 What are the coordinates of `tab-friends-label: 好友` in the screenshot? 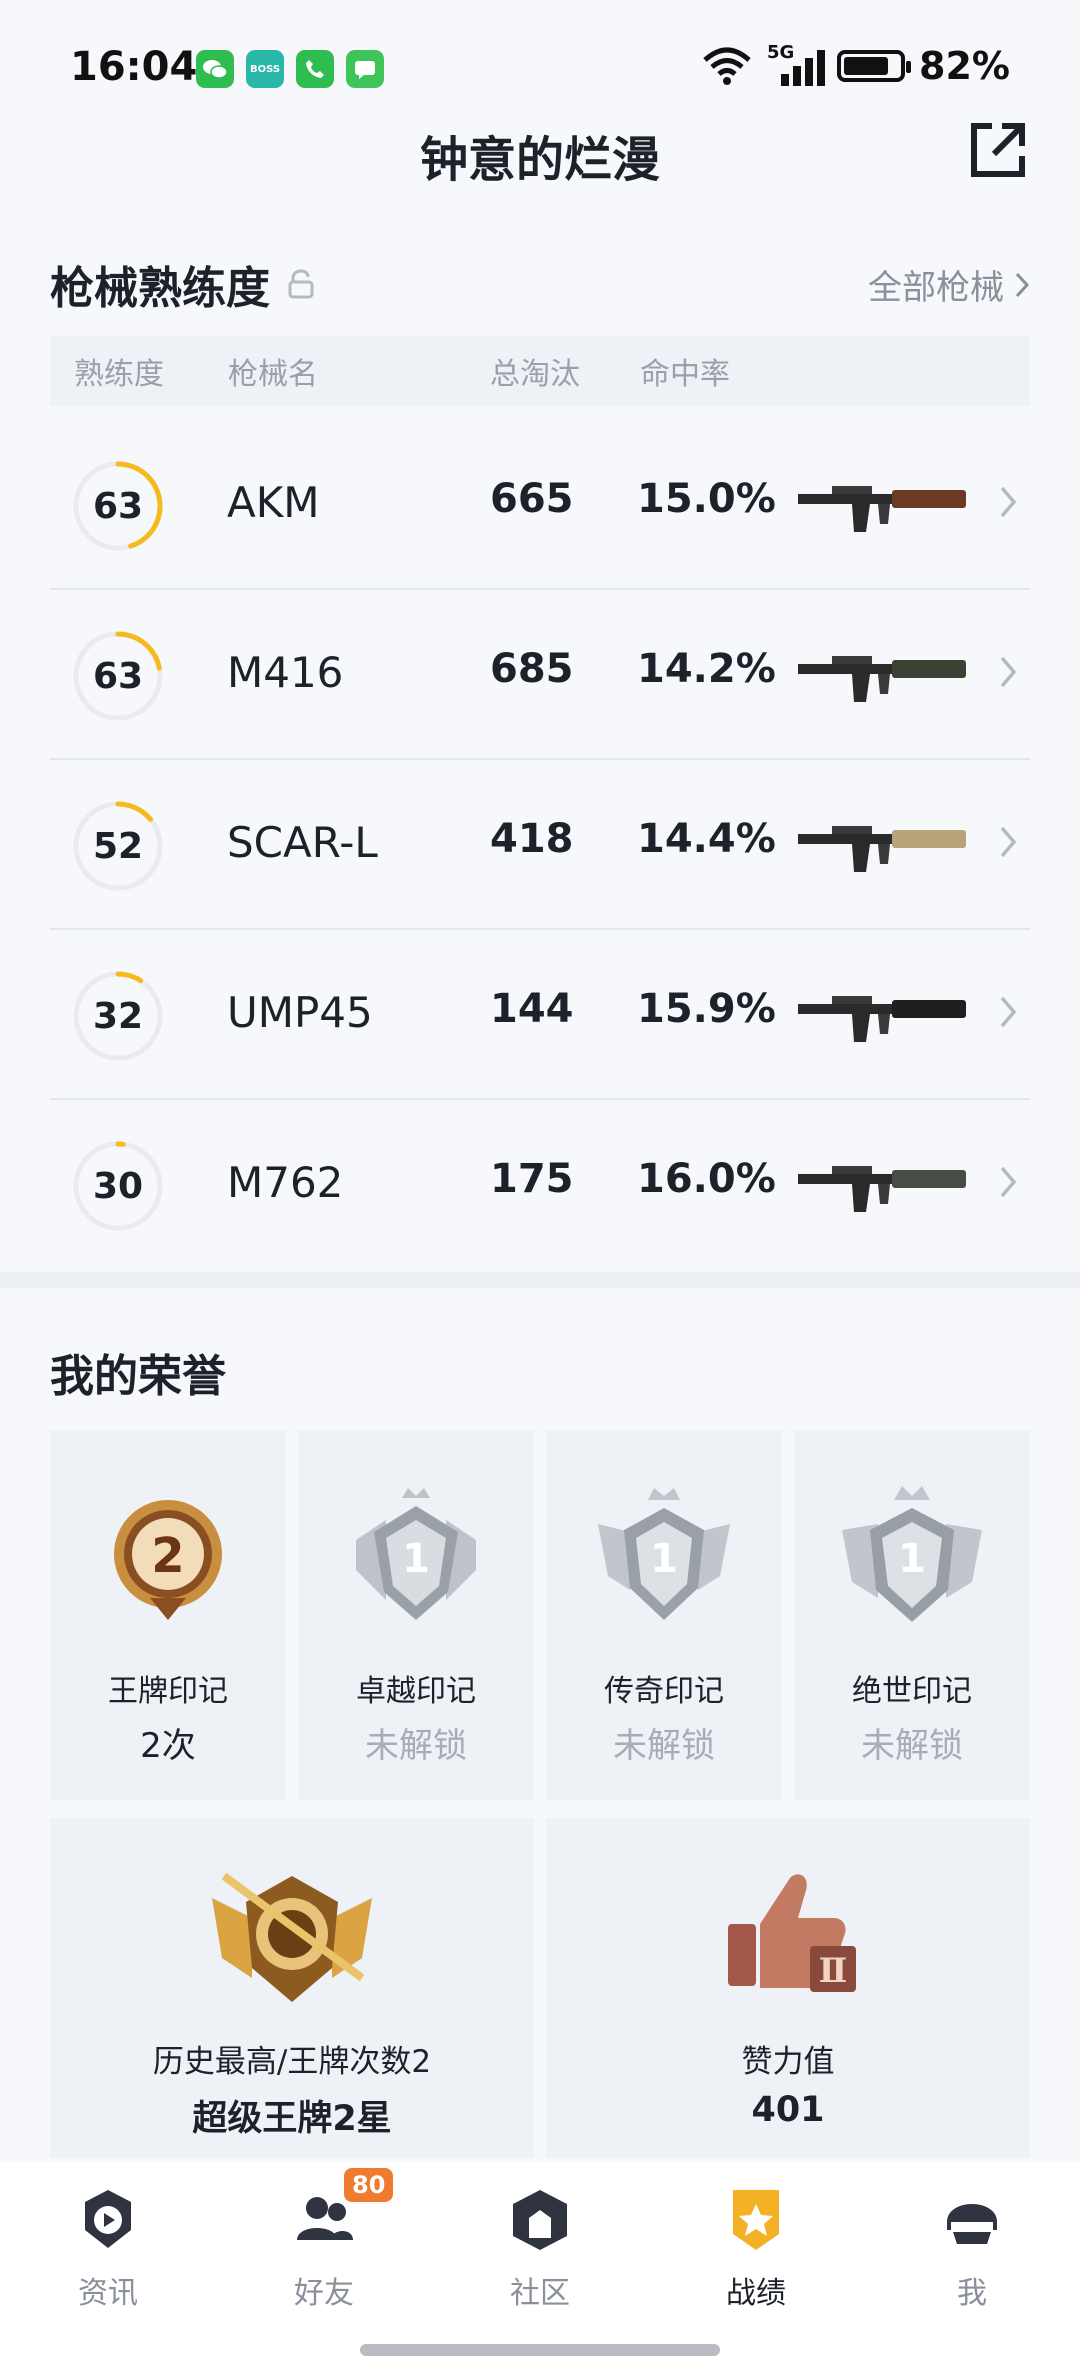 It's located at (324, 2293).